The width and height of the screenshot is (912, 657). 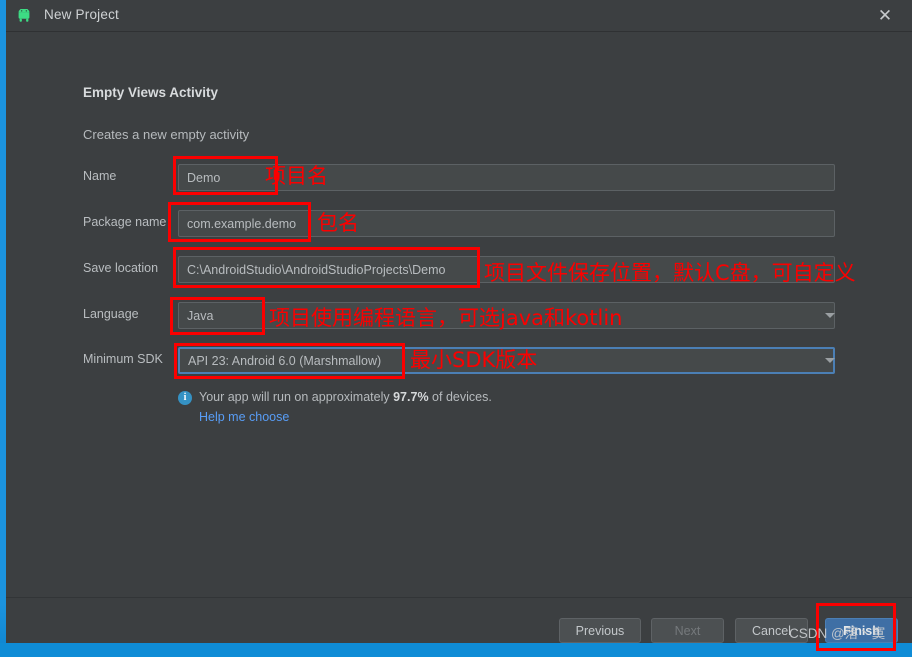 I want to click on label-language: Language, so click(x=111, y=314).